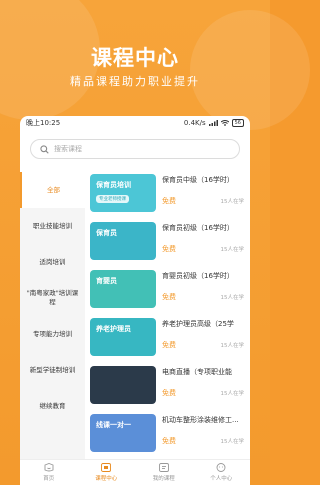 The height and width of the screenshot is (485, 320). What do you see at coordinates (52, 298) in the screenshot?
I see `category-item: "南粤家政"培训课程` at bounding box center [52, 298].